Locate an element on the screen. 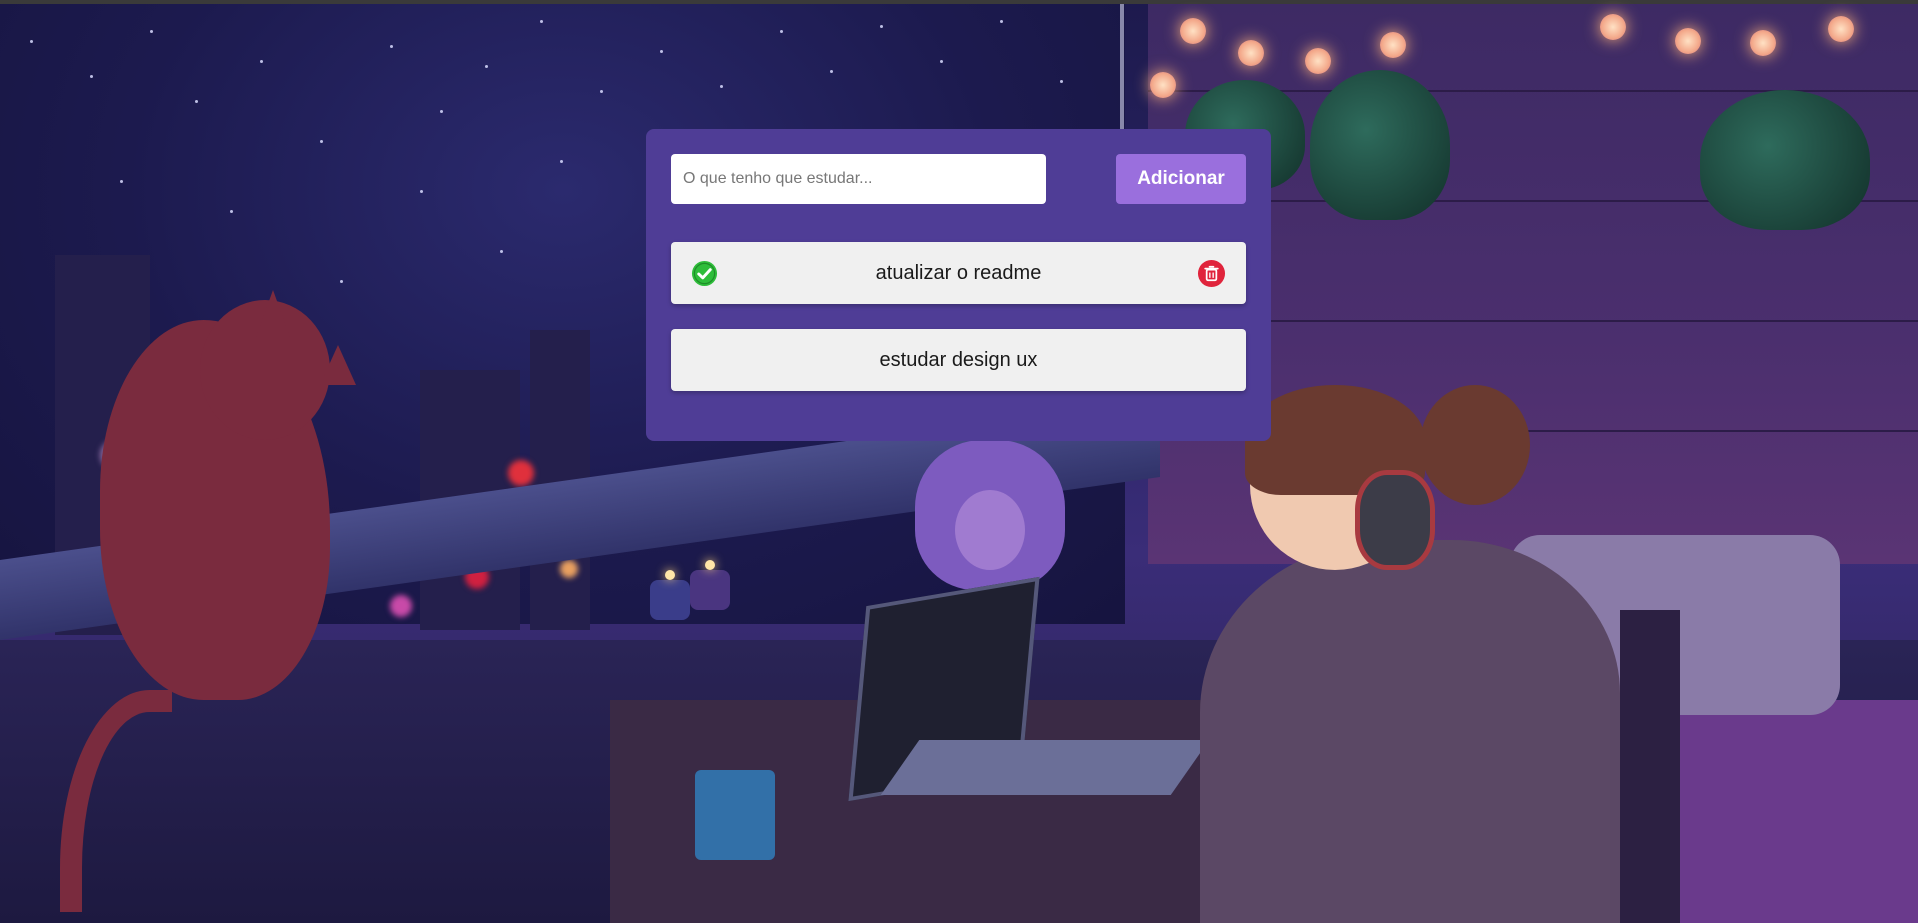  creature-belly is located at coordinates (990, 530).